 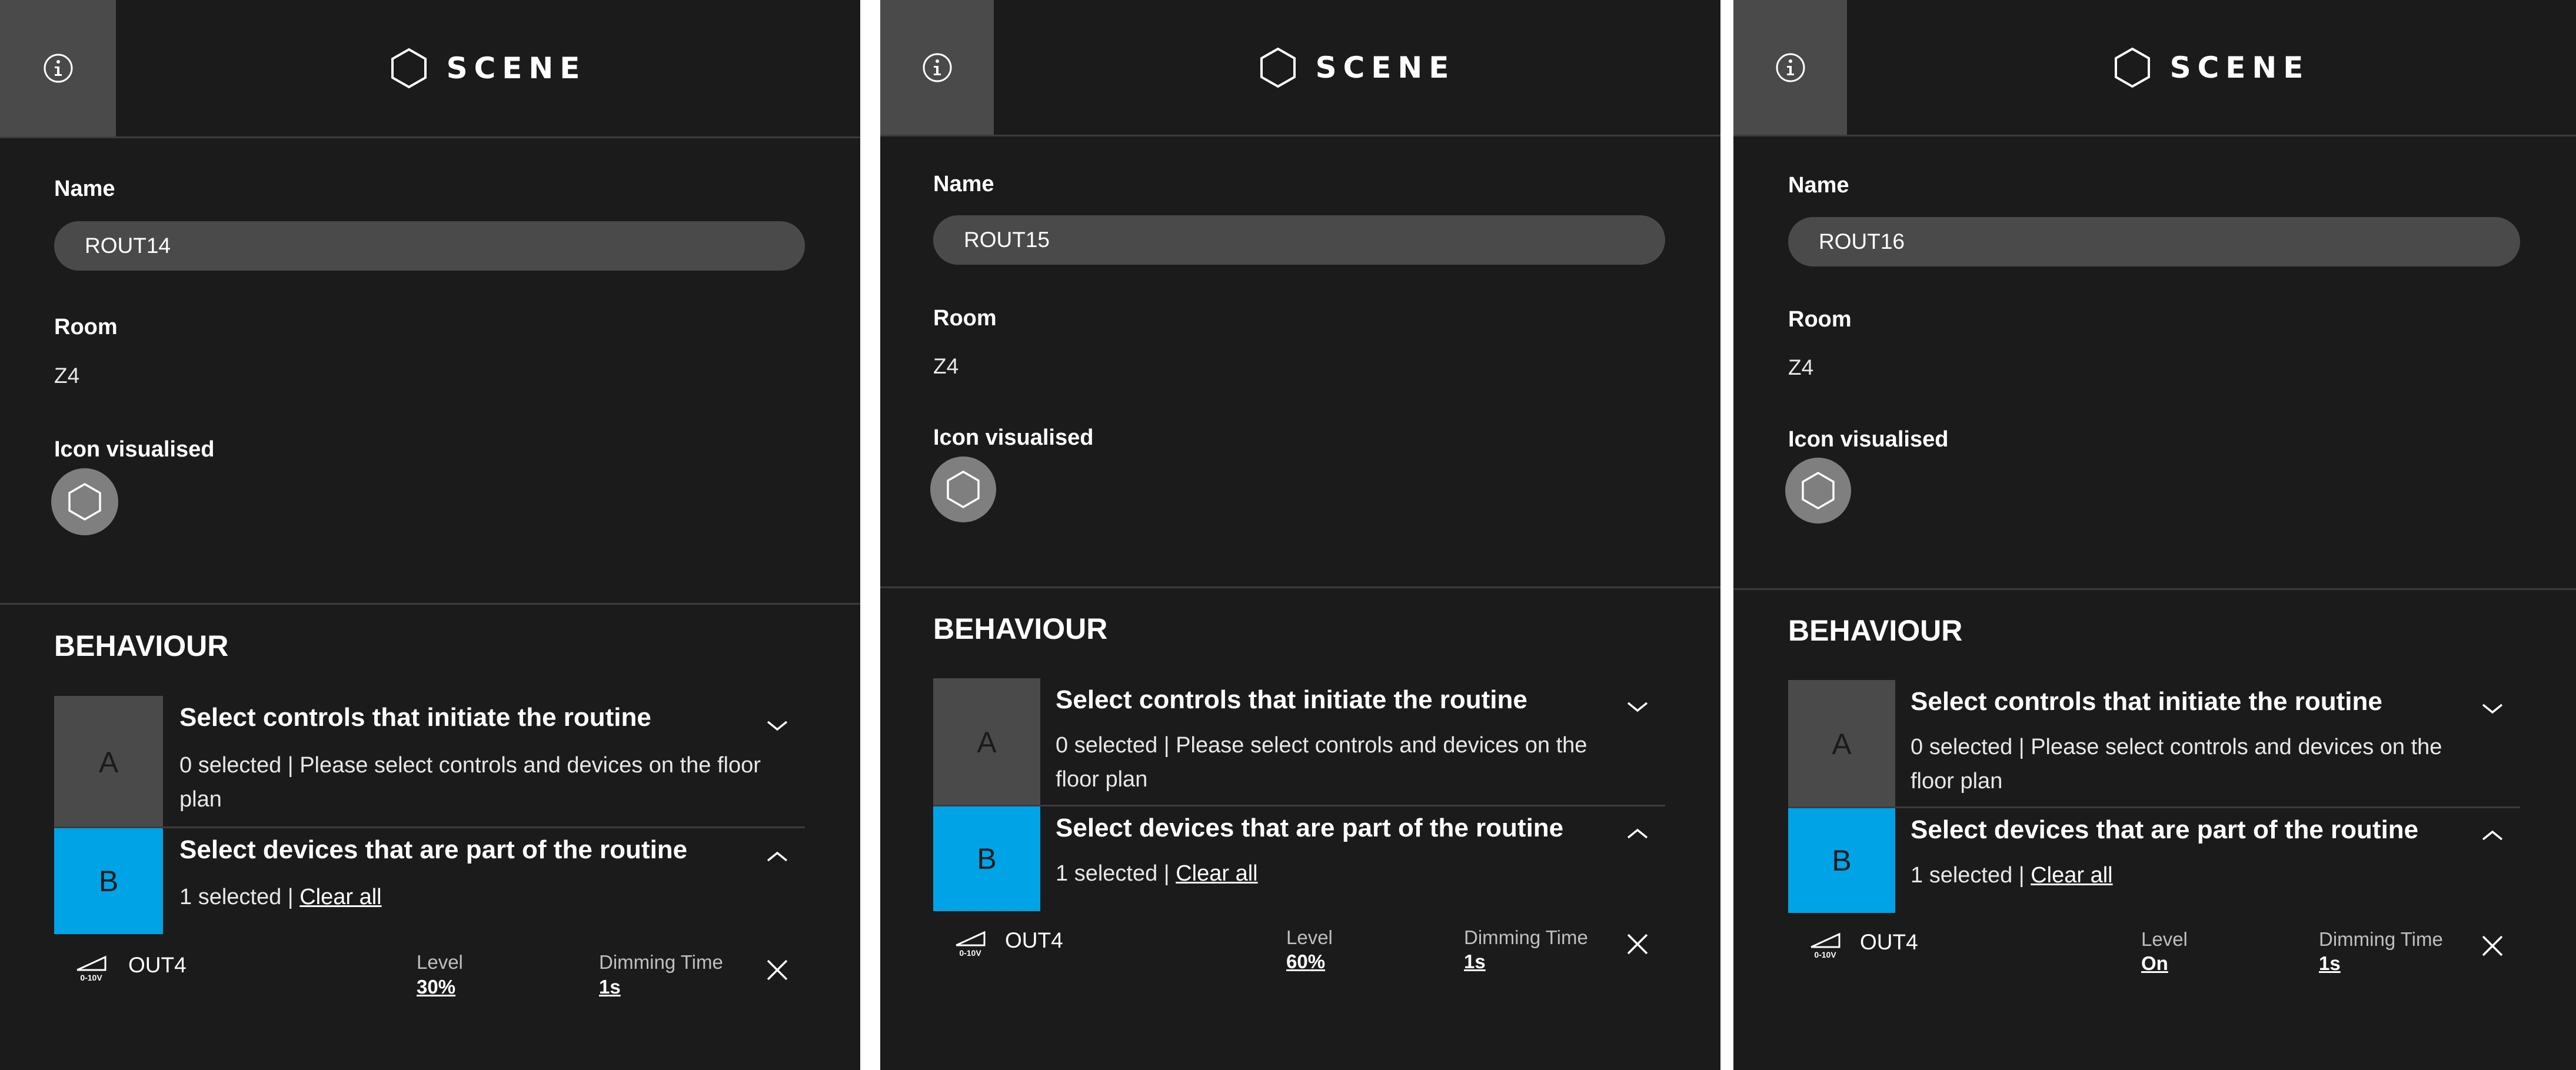 I want to click on step-a-badge: A, so click(x=1841, y=744).